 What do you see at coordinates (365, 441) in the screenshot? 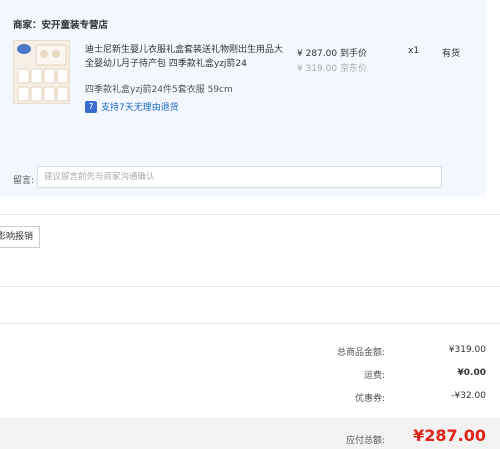
I see `payable-label: 应付总额:` at bounding box center [365, 441].